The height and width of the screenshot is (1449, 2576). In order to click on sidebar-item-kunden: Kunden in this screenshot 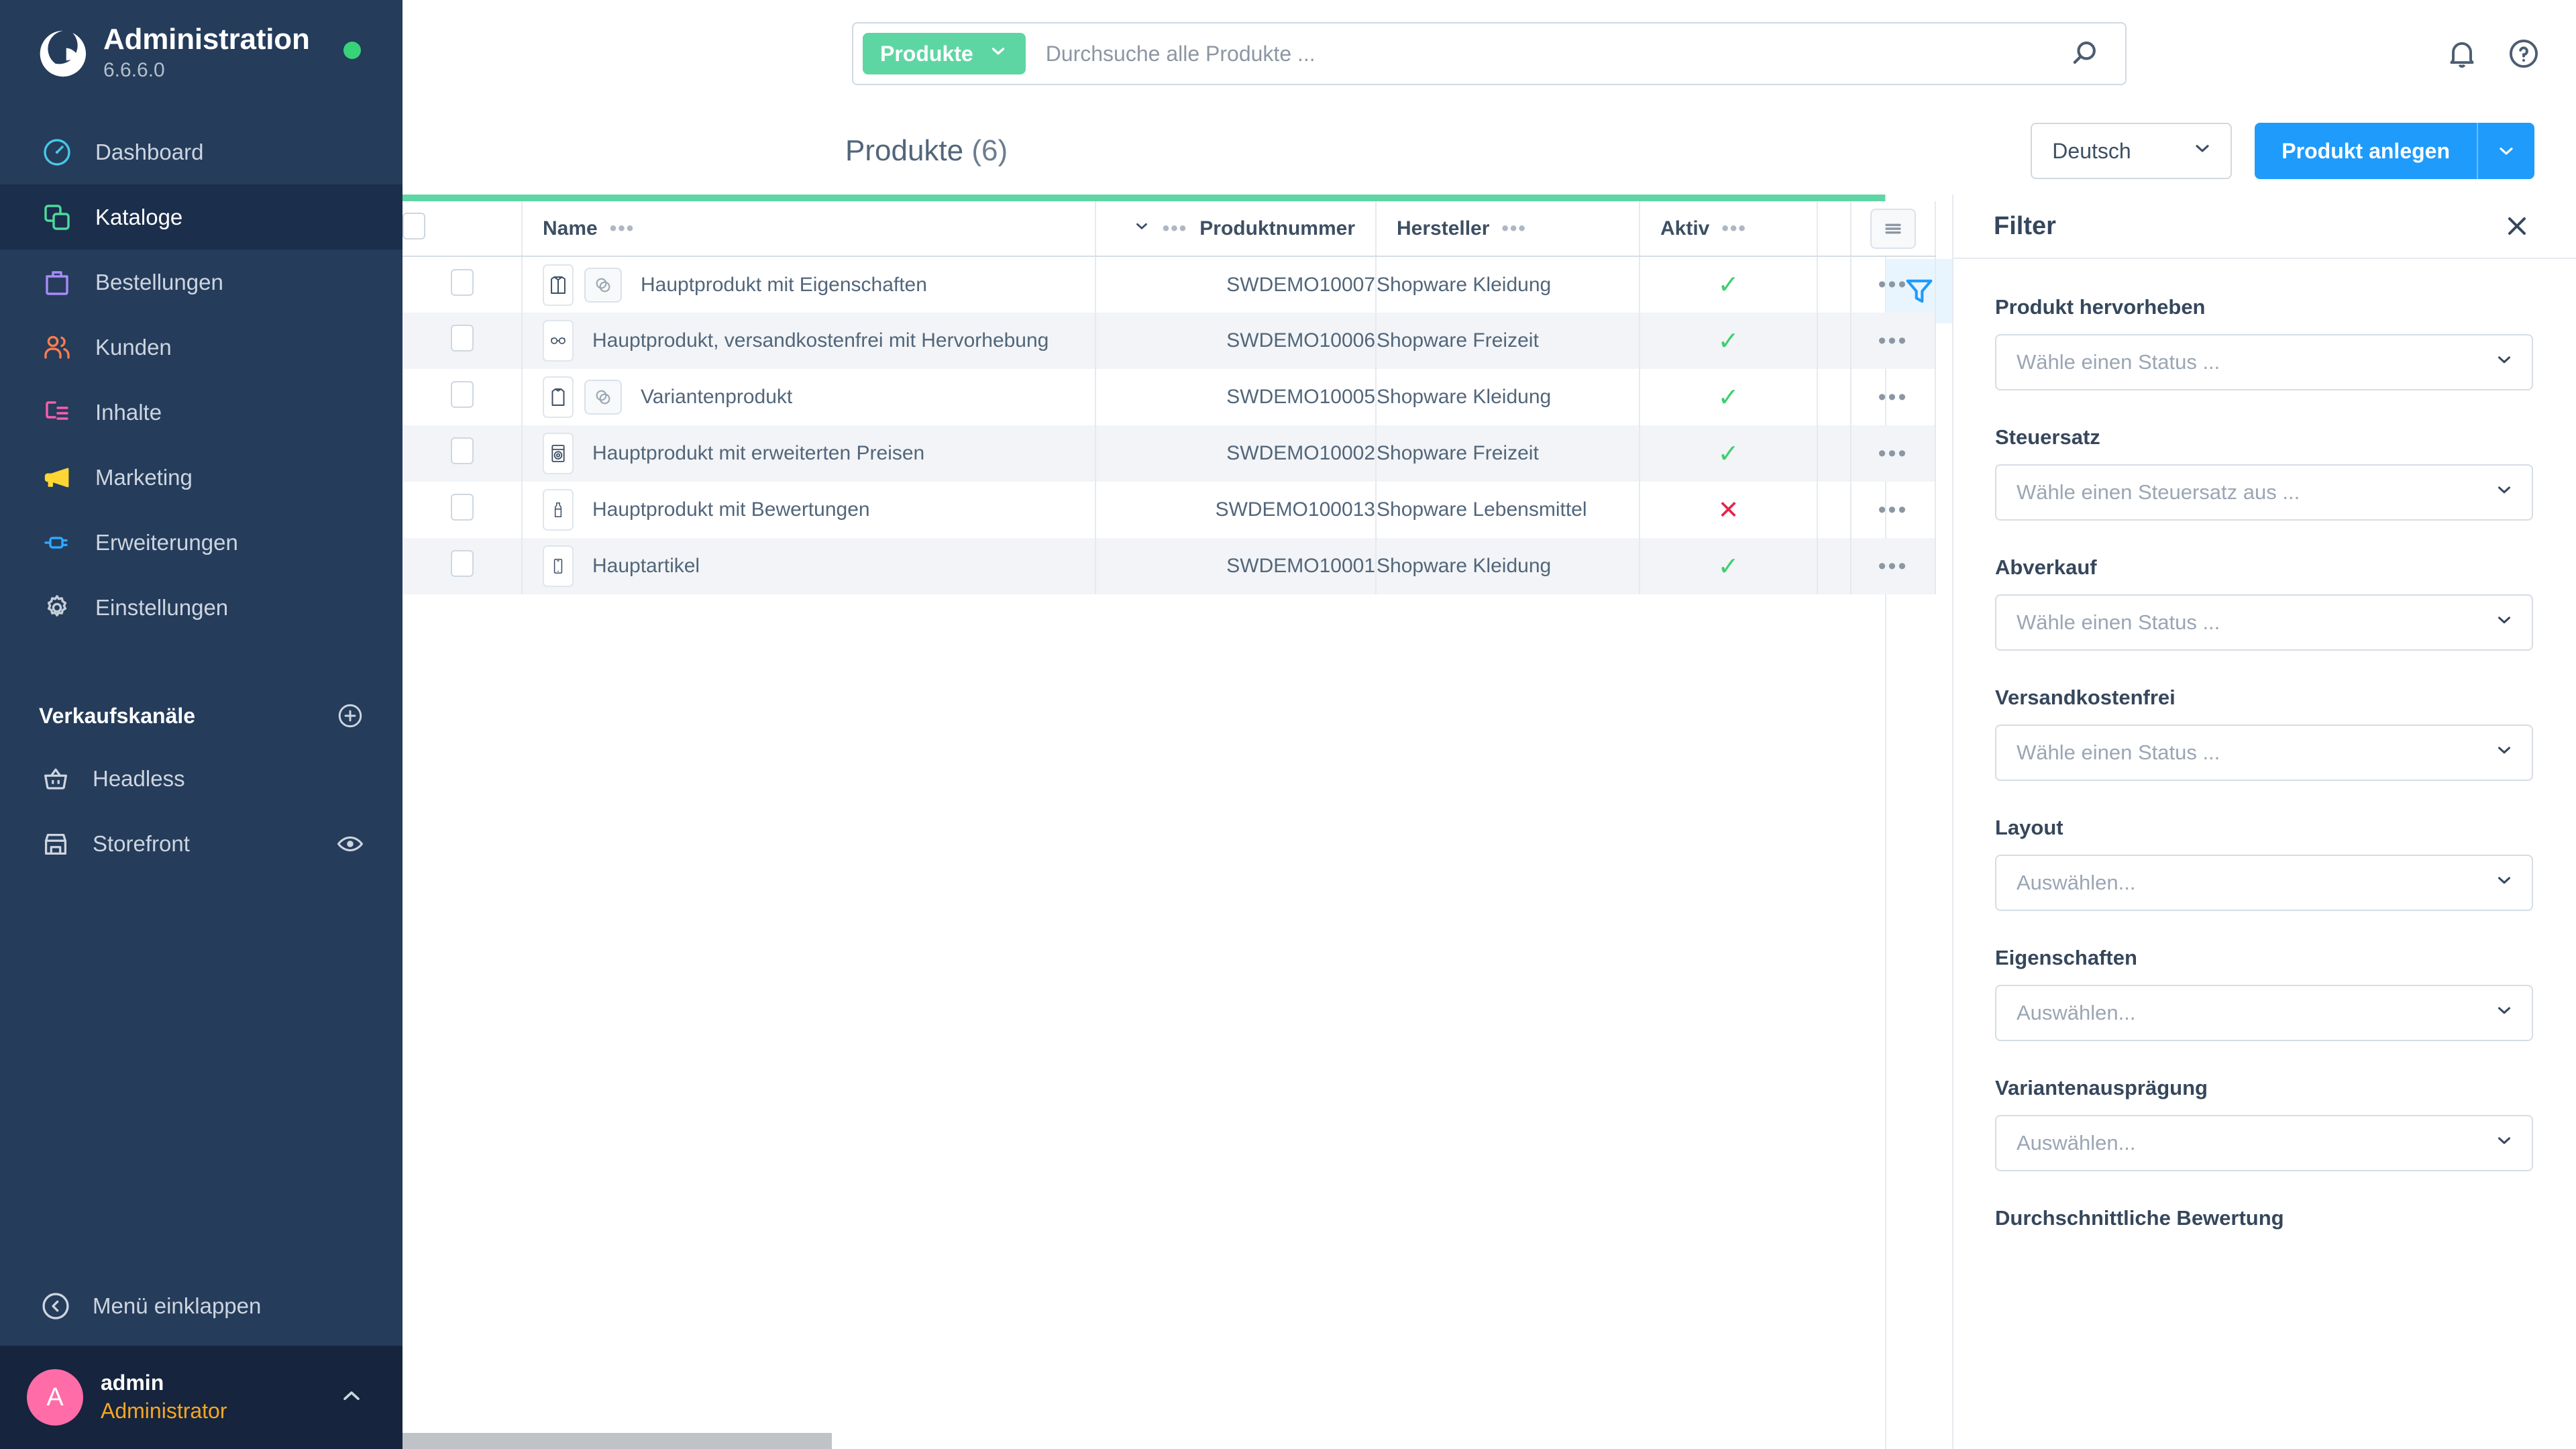, I will do `click(201, 347)`.